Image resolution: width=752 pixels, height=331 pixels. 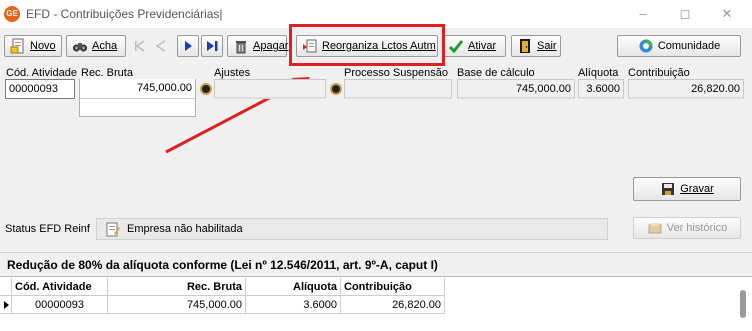 I want to click on processo-suspensao-field, so click(x=398, y=89).